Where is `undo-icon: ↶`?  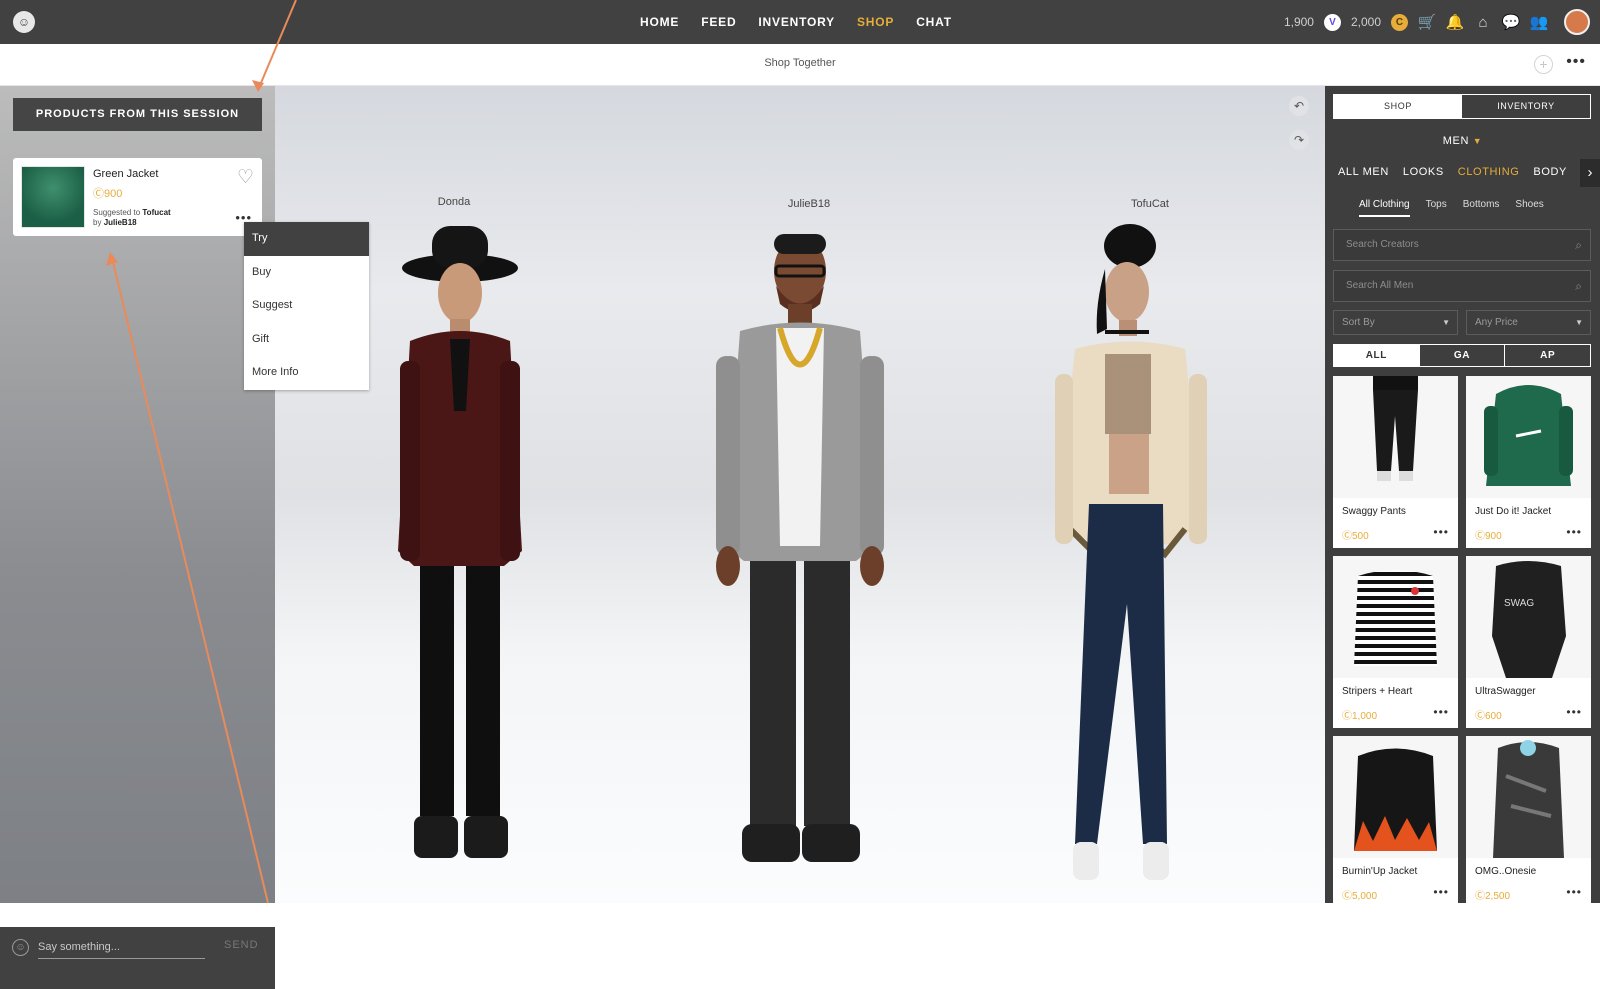
undo-icon: ↶ is located at coordinates (1299, 106).